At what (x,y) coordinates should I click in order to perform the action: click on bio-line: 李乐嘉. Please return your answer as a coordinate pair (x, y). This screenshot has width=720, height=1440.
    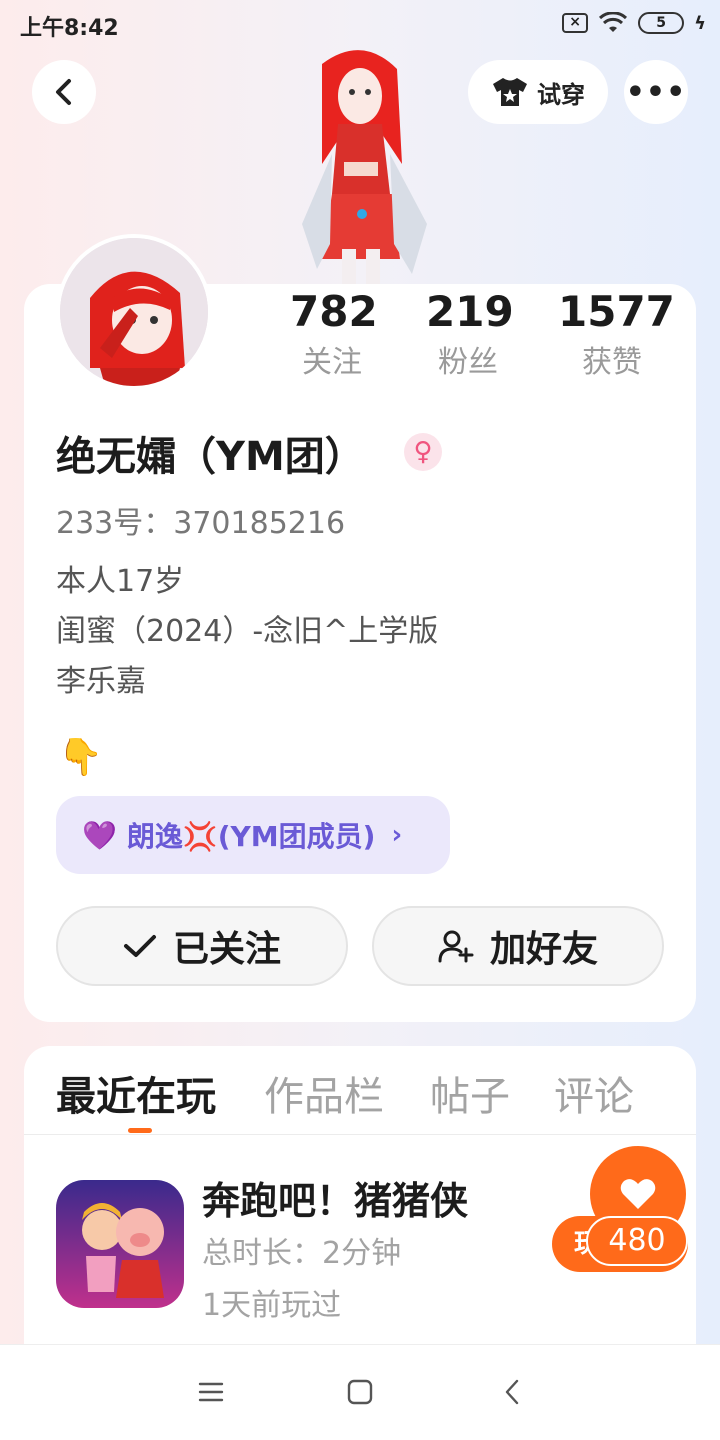
    Looking at the image, I should click on (101, 681).